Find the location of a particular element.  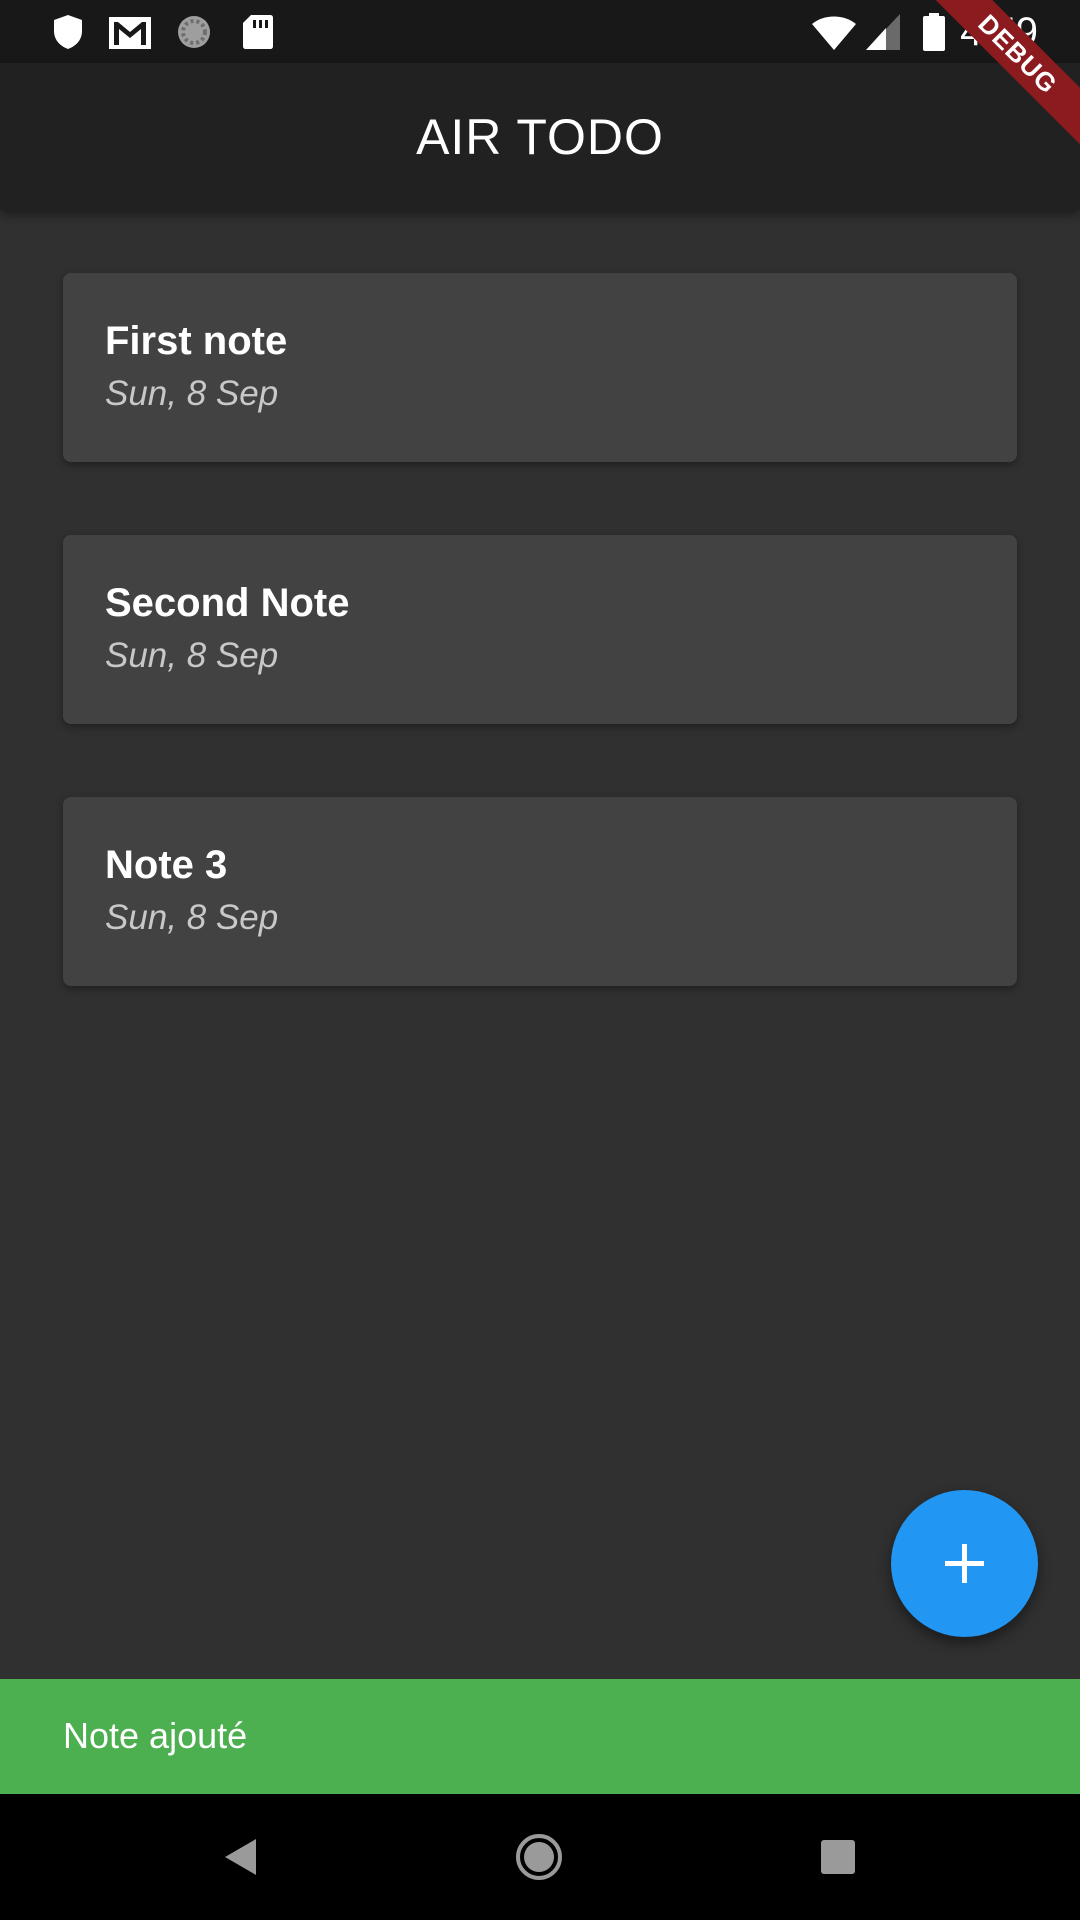

status-bar: 4:59 is located at coordinates (540, 31).